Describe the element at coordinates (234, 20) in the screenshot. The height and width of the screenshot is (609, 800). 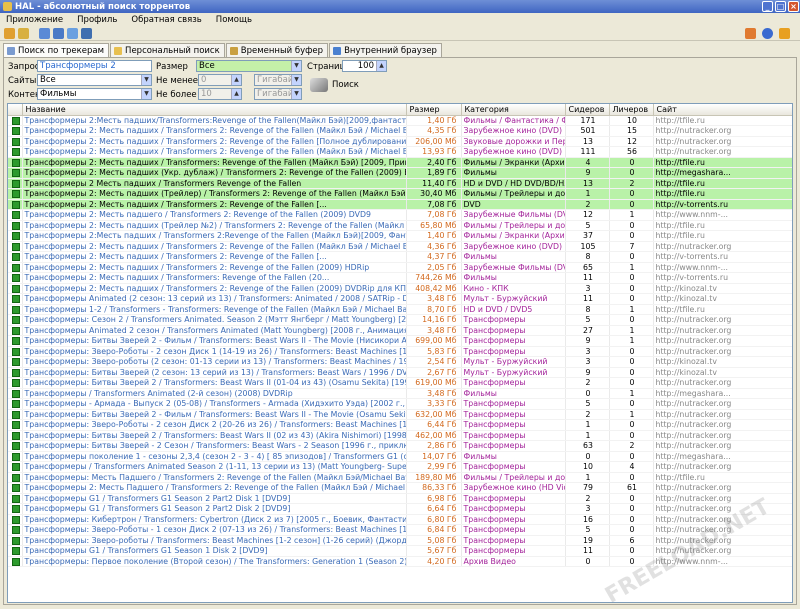
I see `menu-help: Помощь` at that location.